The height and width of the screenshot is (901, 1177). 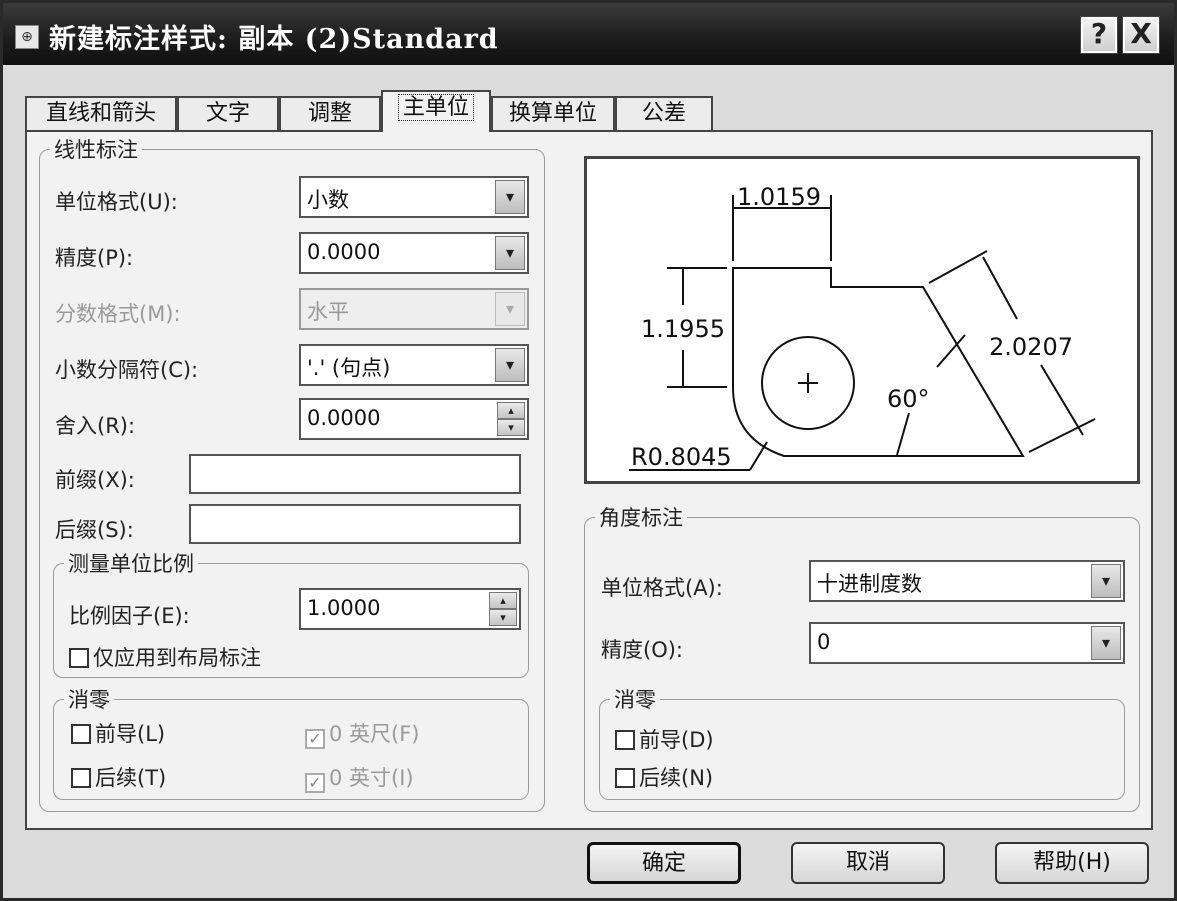 I want to click on round-off-spinner: 0.0000 ▴ ▾, so click(x=414, y=419).